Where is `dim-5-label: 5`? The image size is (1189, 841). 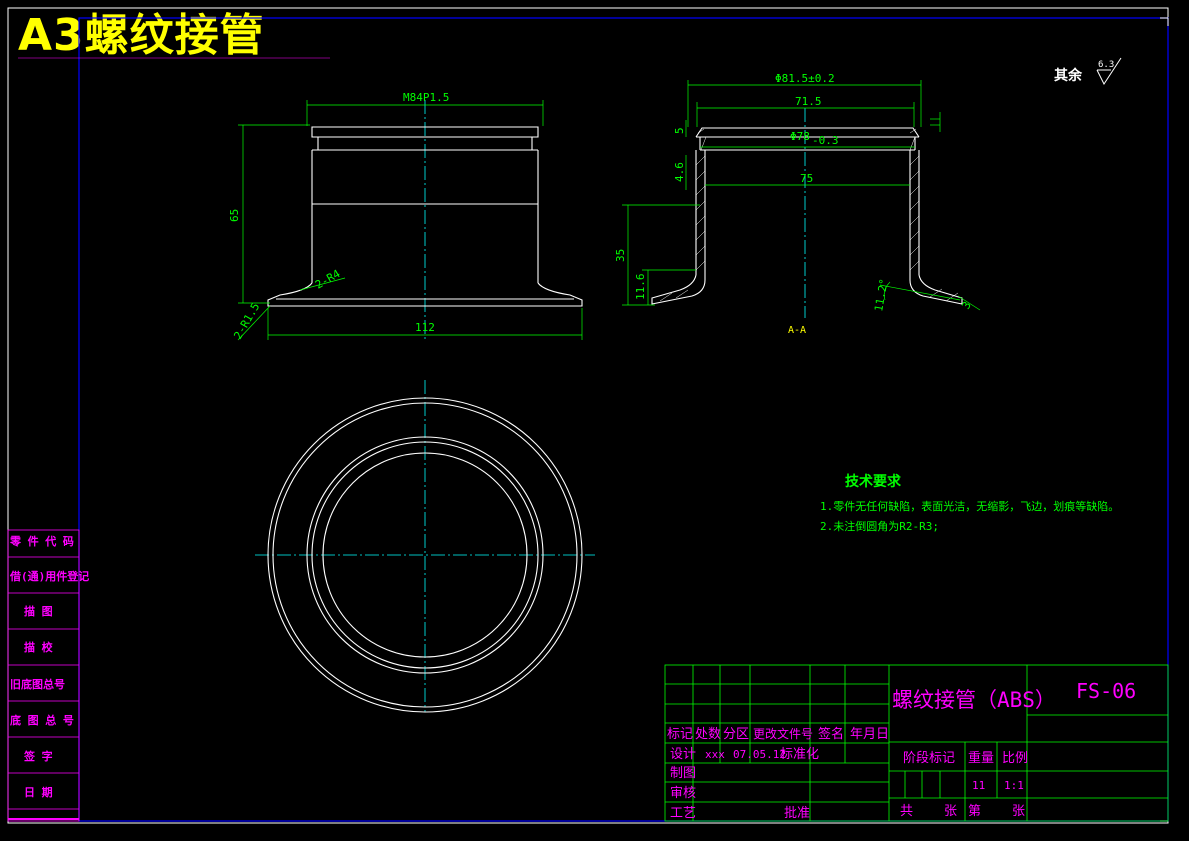 dim-5-label: 5 is located at coordinates (679, 130).